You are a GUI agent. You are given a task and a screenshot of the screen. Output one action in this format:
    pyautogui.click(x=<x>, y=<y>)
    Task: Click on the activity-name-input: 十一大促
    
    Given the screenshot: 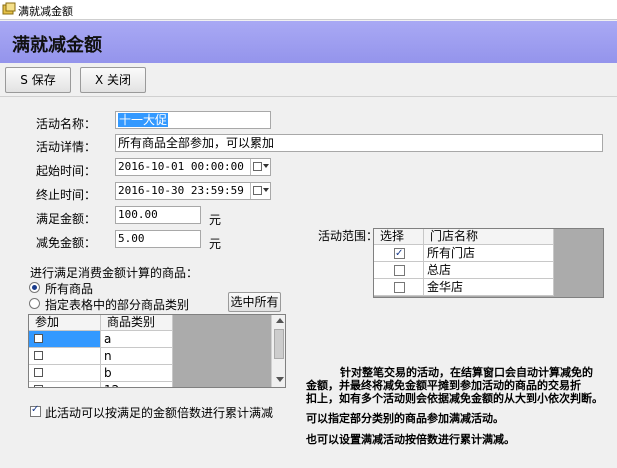 What is the action you would take?
    pyautogui.click(x=193, y=120)
    